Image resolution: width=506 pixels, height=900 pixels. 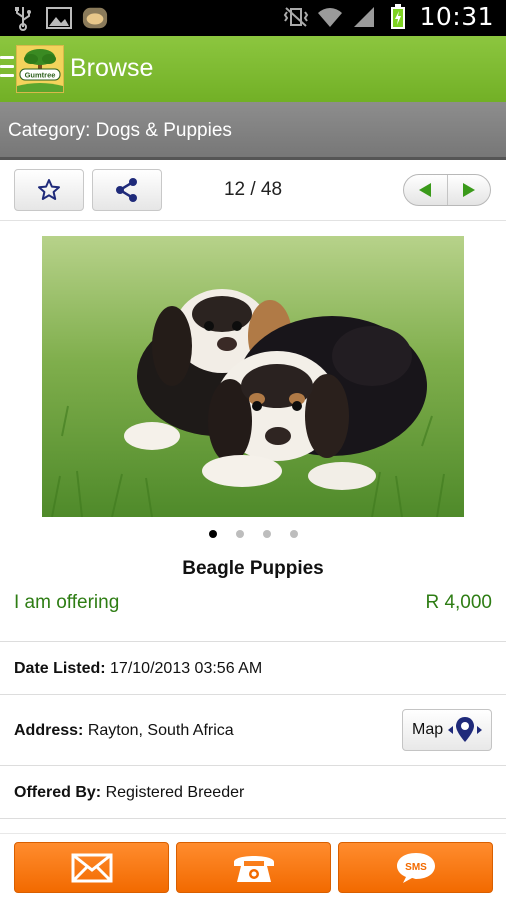 I want to click on status-bar: 10:31, so click(x=253, y=18).